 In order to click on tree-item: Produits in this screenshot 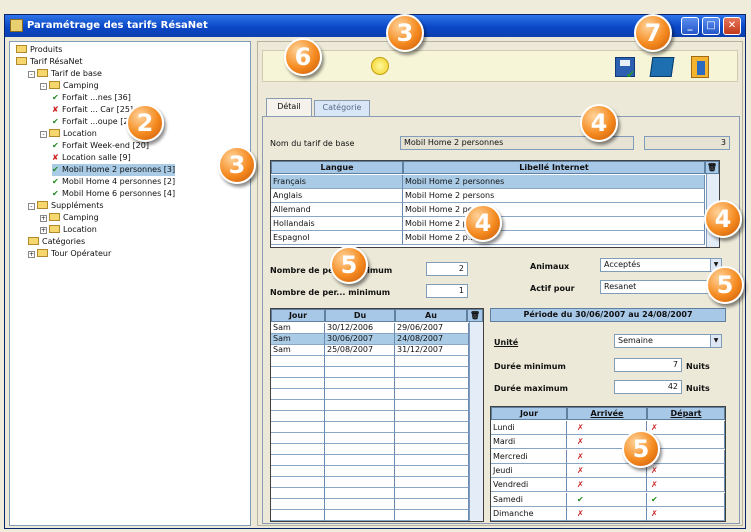, I will do `click(39, 50)`.